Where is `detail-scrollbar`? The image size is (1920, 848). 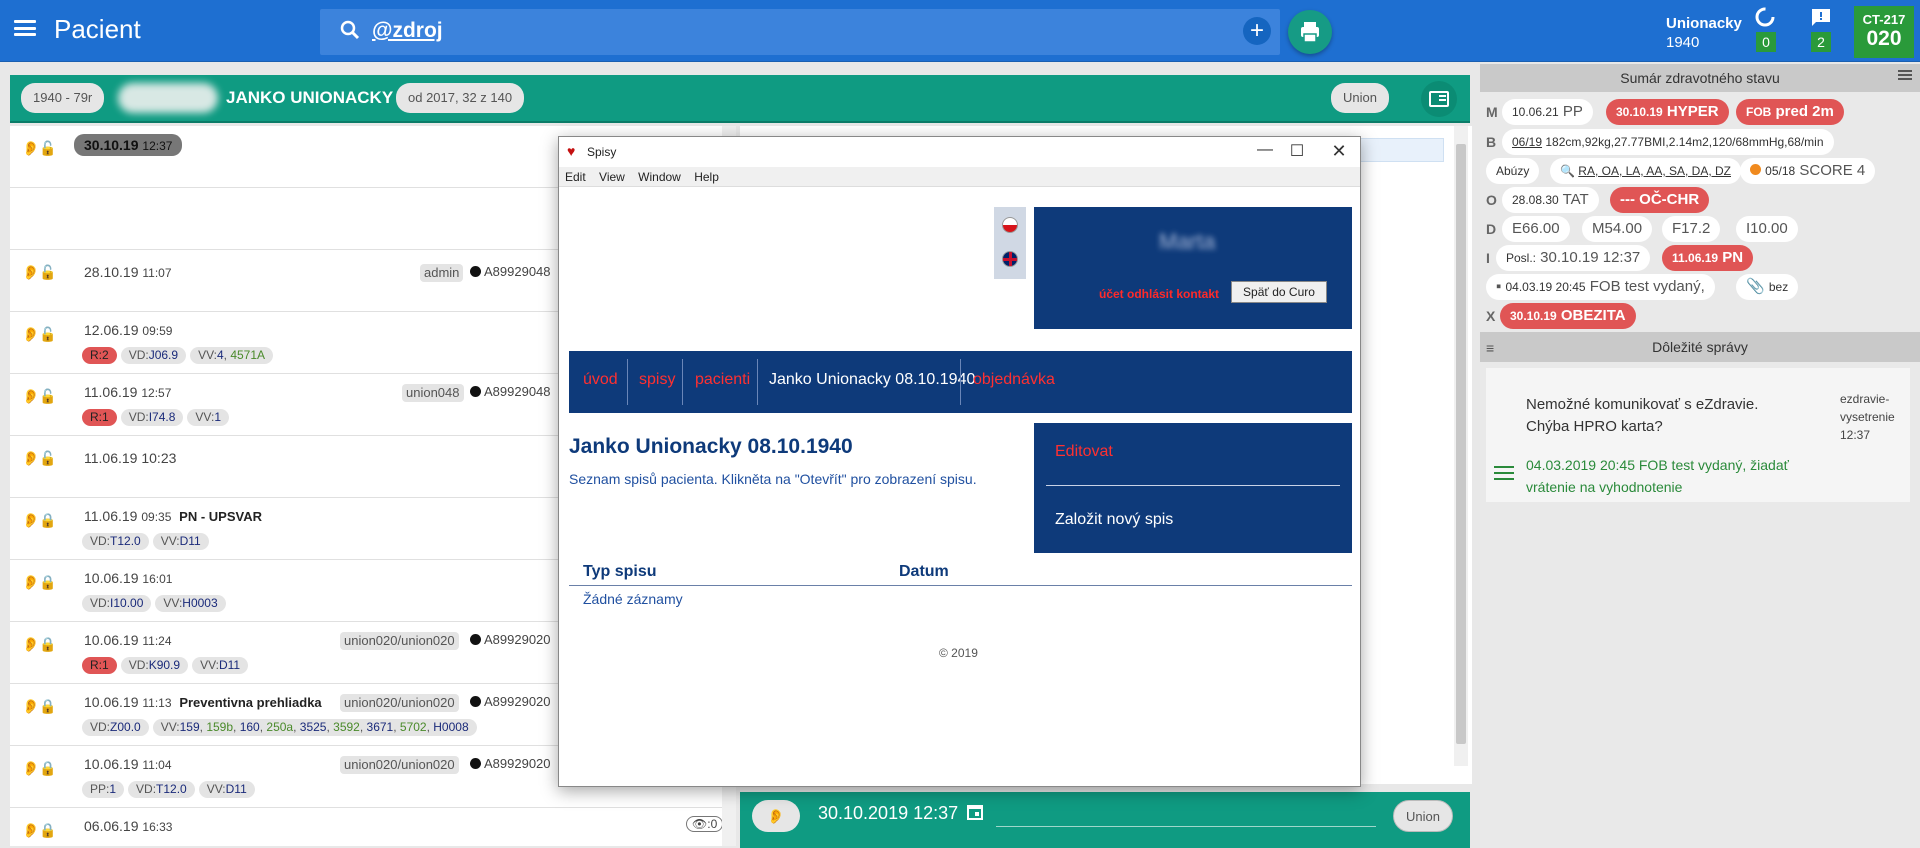
detail-scrollbar is located at coordinates (1461, 446).